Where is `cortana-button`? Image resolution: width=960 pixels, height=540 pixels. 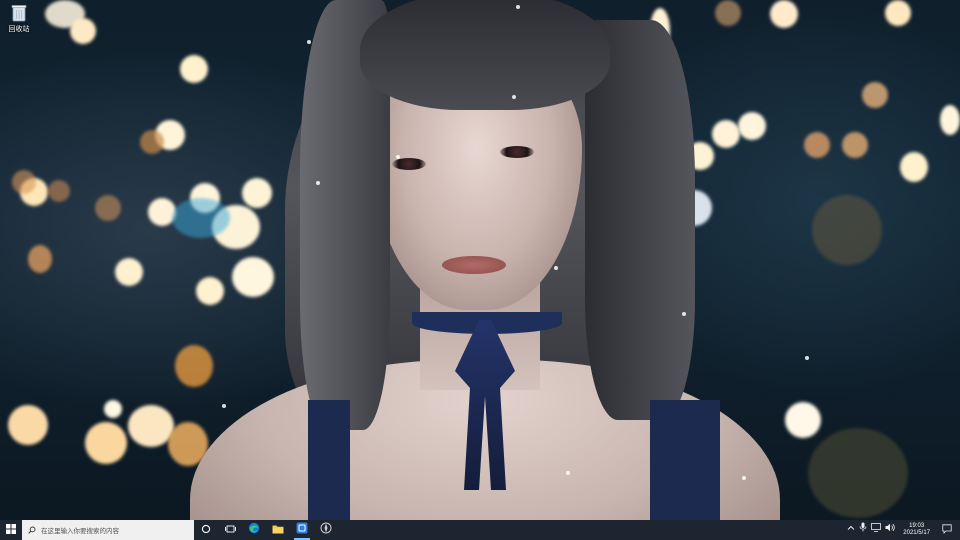
cortana-button is located at coordinates (206, 530).